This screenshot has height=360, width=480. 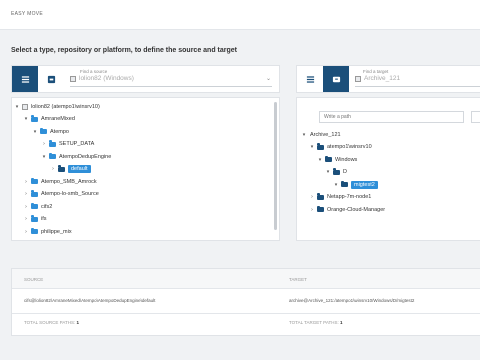 What do you see at coordinates (382, 78) in the screenshot?
I see `target-select-value: Archive_121` at bounding box center [382, 78].